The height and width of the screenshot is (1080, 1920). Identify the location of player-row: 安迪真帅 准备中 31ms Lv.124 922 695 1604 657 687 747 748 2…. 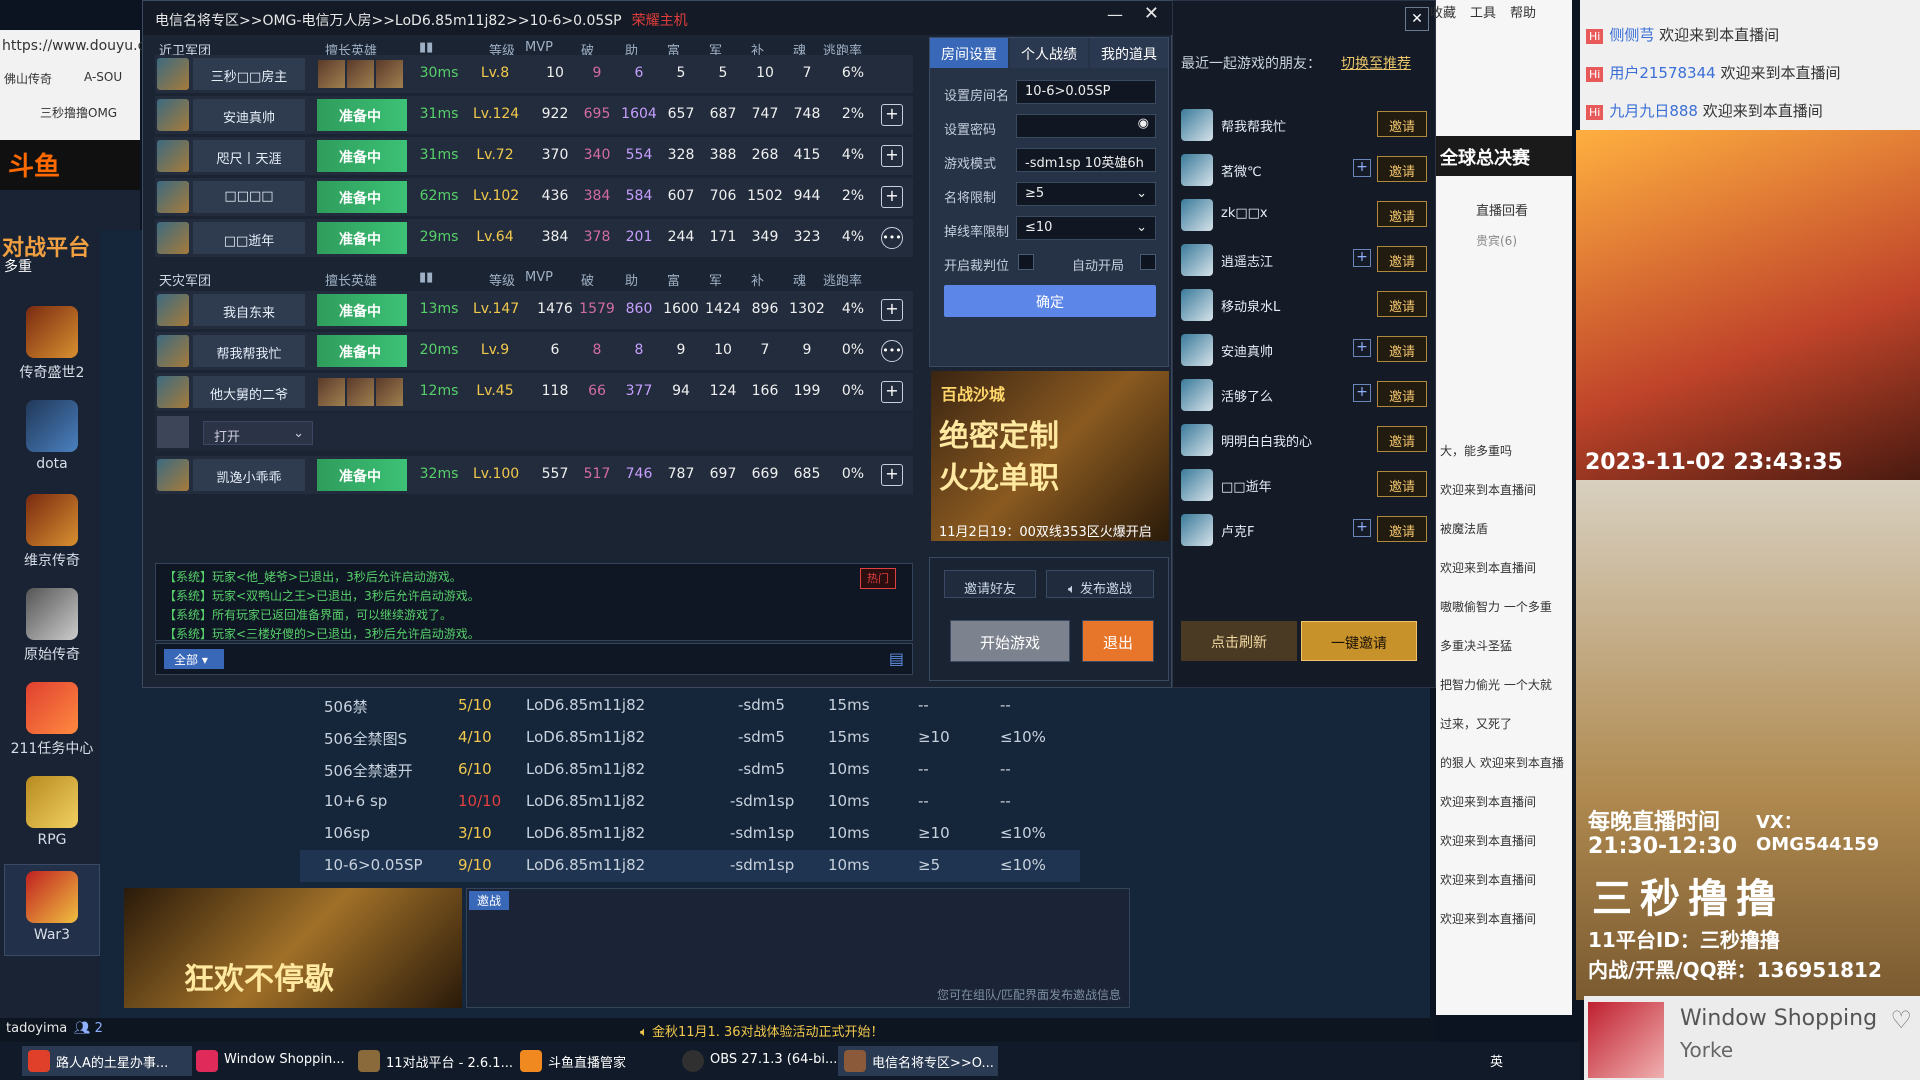
(534, 115).